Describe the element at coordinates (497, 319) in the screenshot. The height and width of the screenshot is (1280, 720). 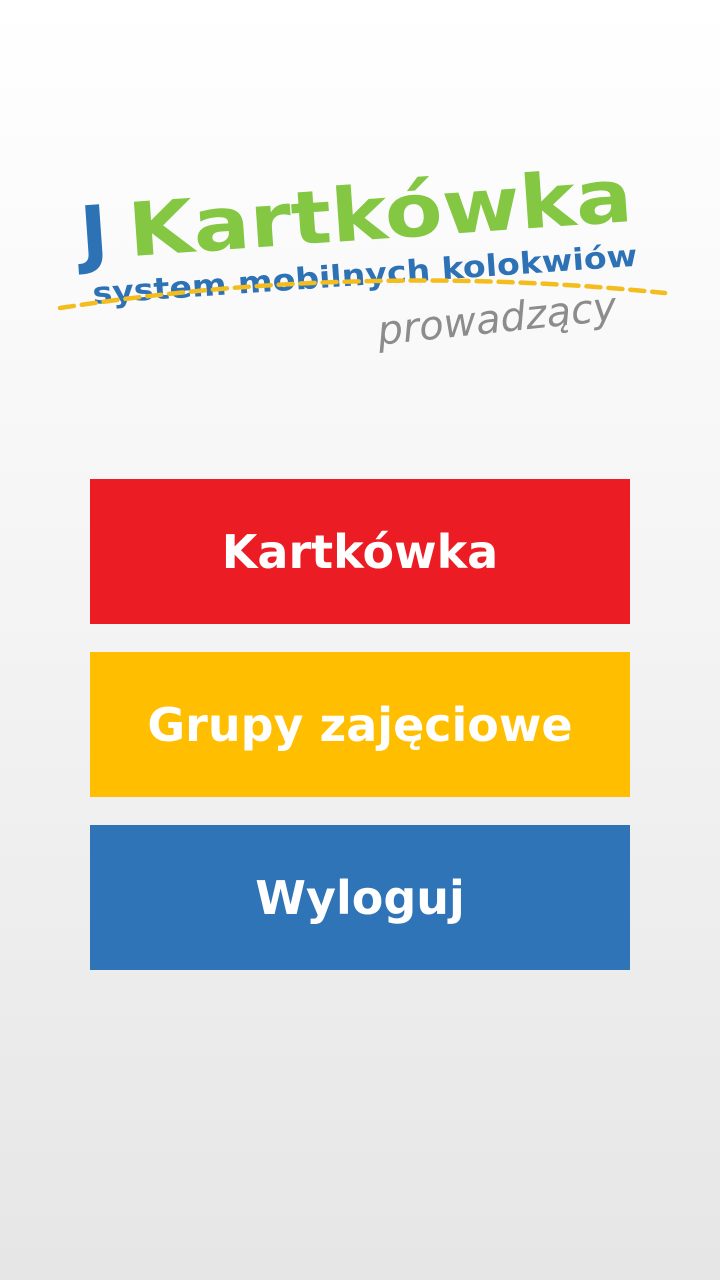
I see `logo-role-label: prowadzący` at that location.